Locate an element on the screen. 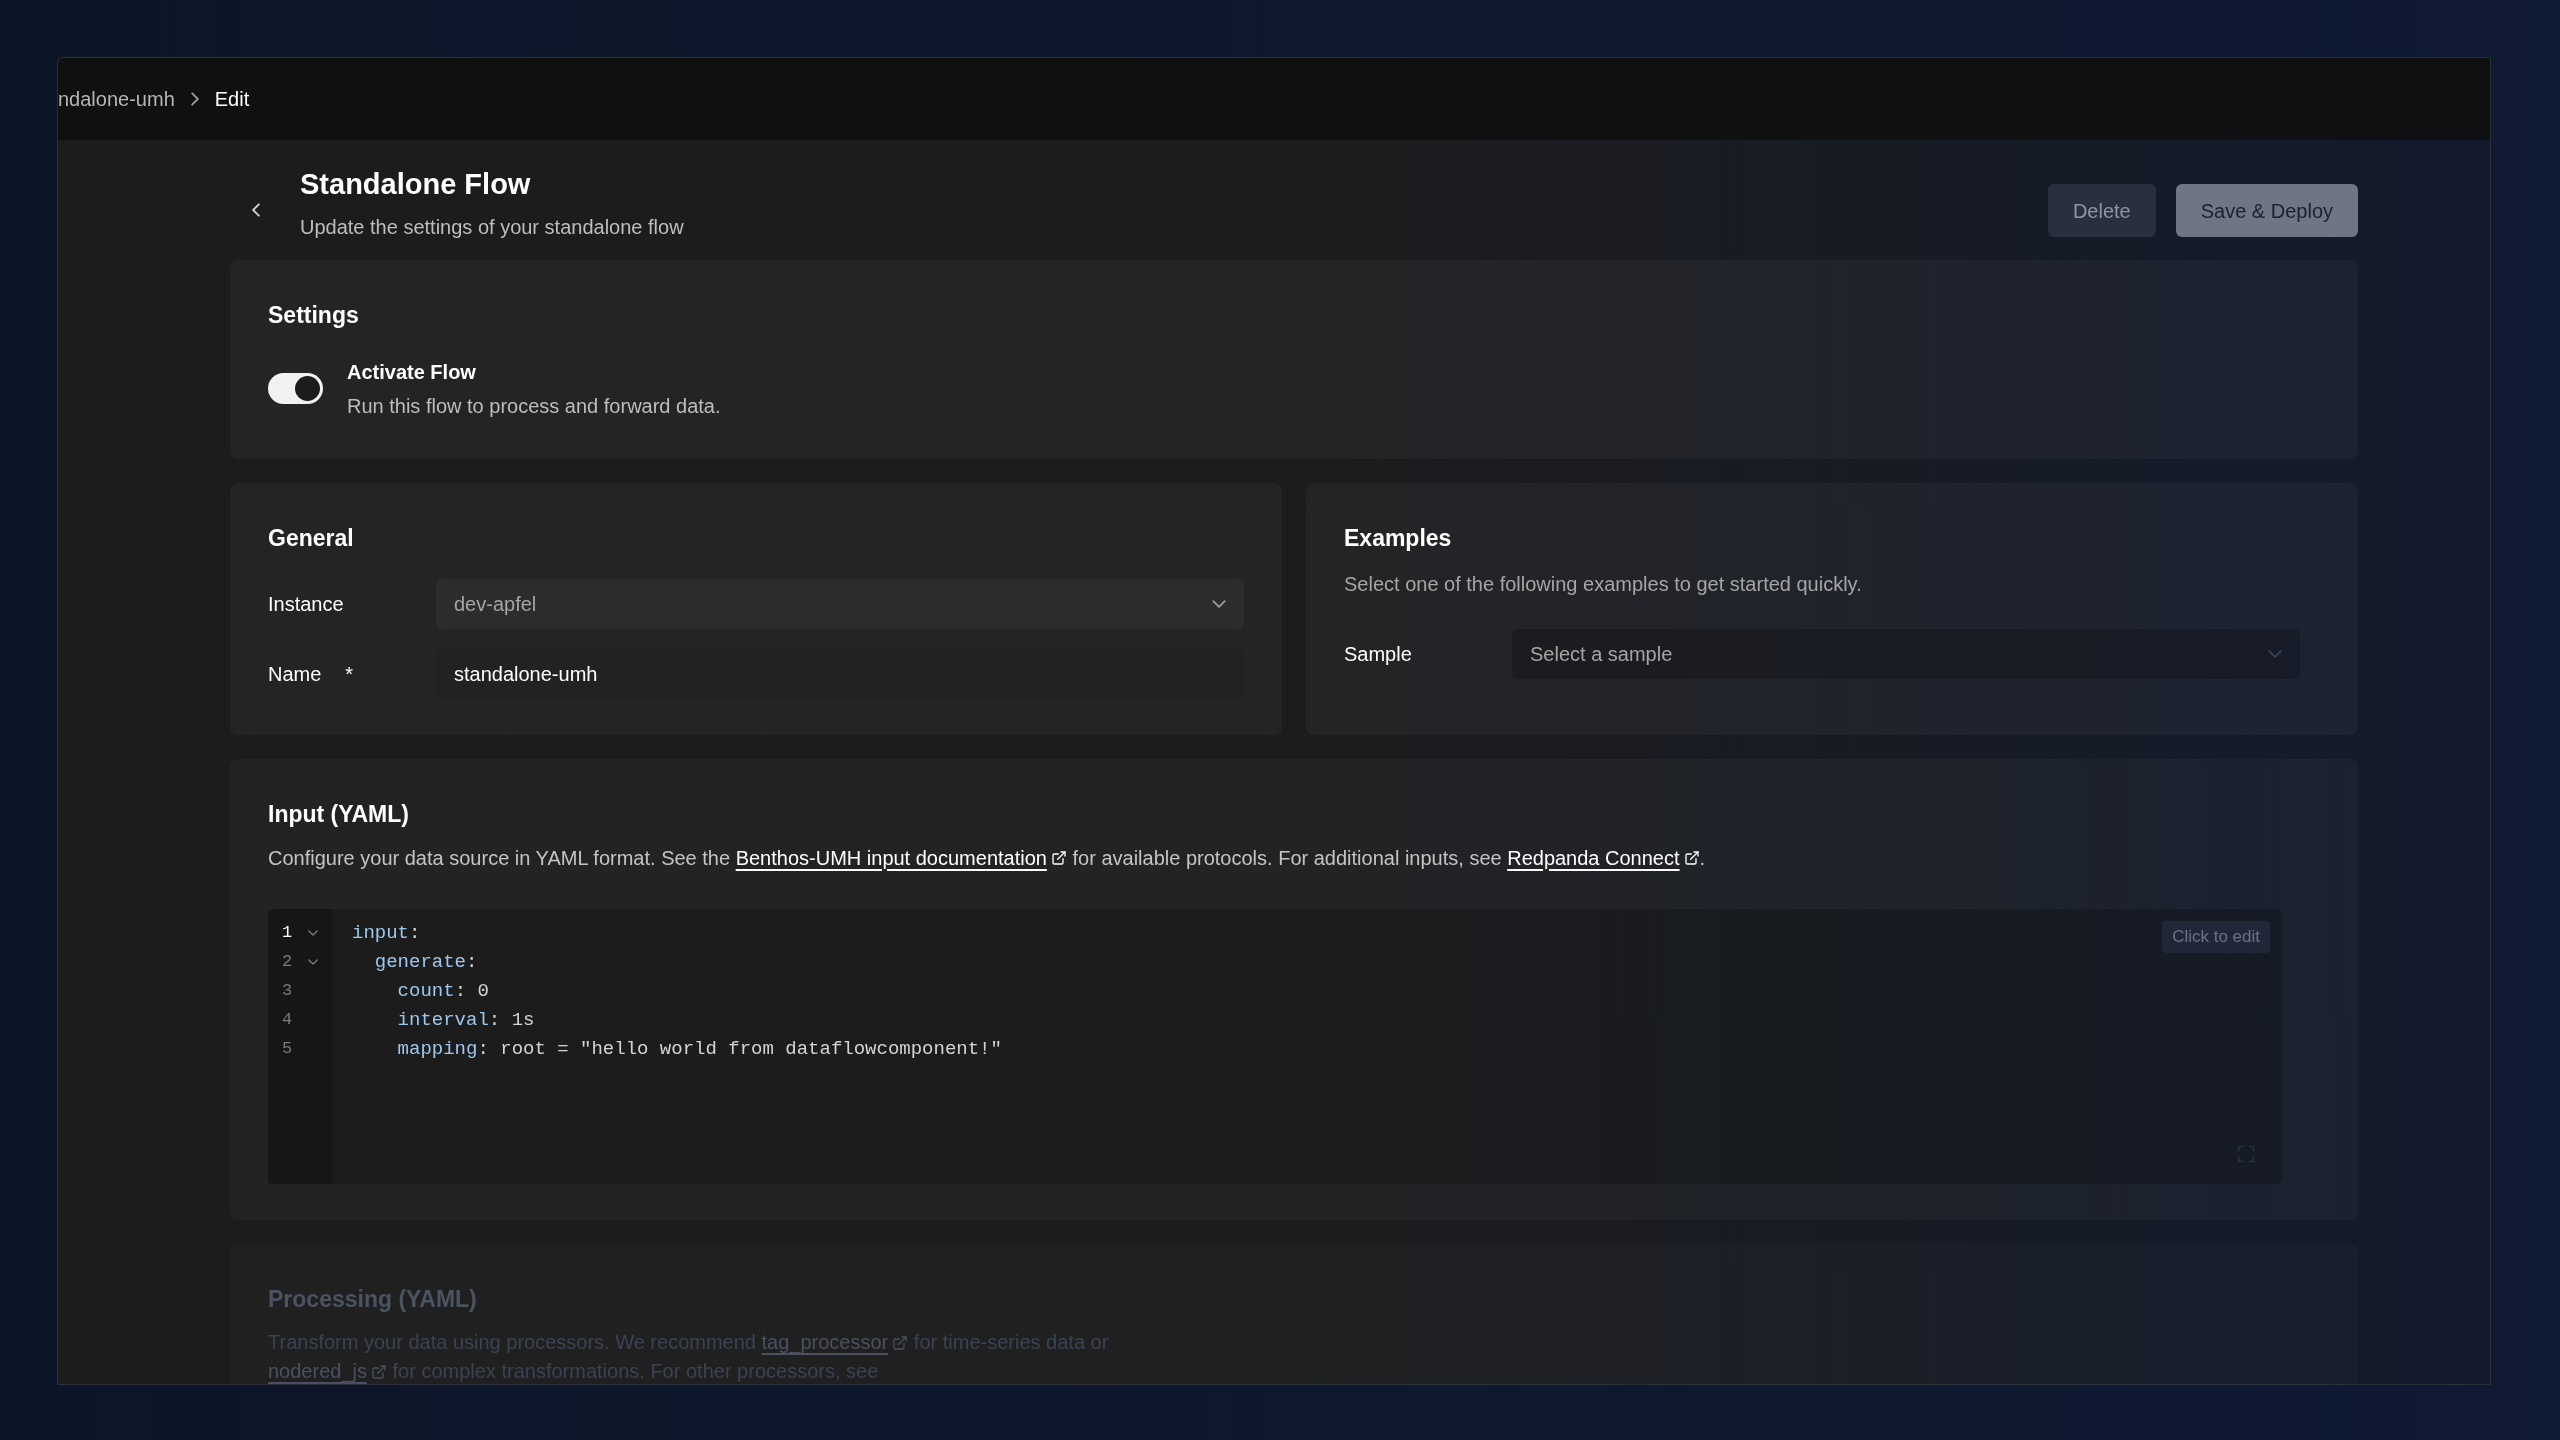 This screenshot has height=1440, width=2560. breadcrumb-item: Edit is located at coordinates (232, 99).